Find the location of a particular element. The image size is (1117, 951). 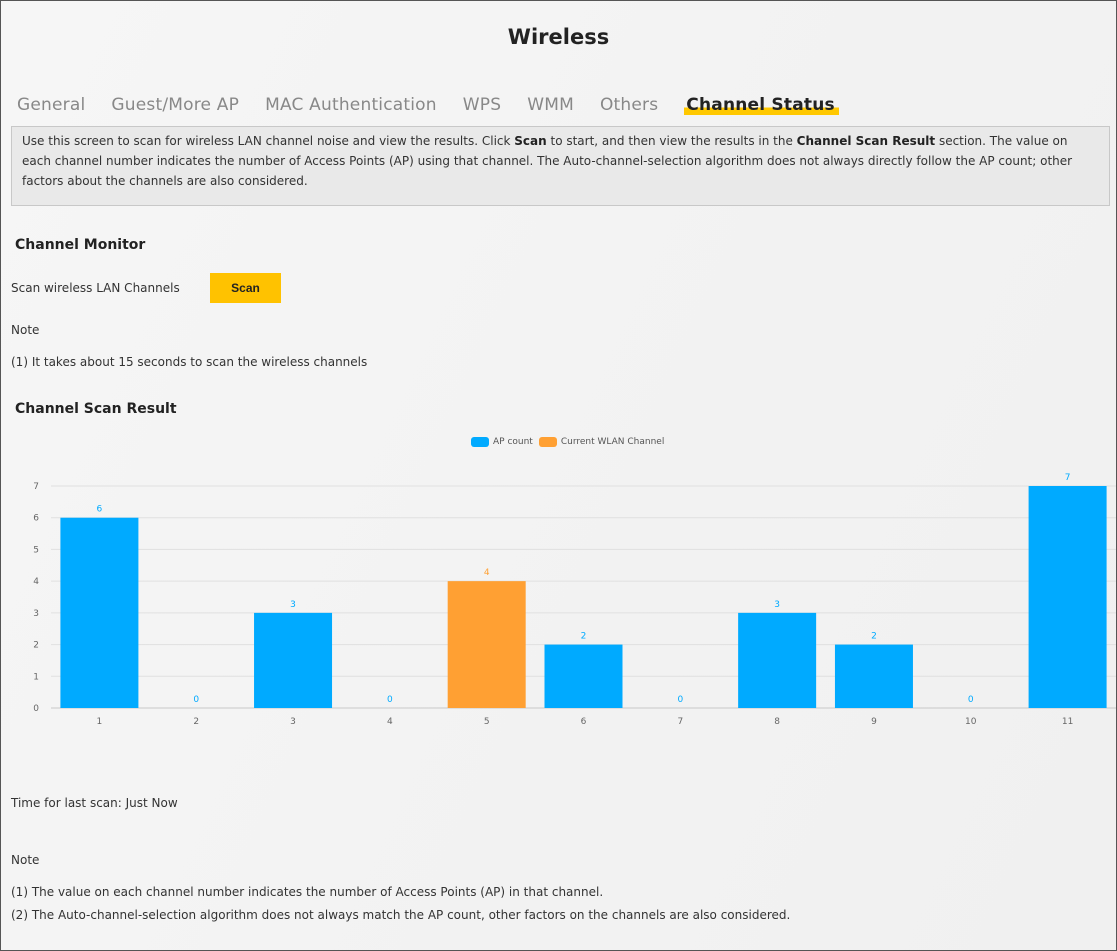

legend-ap-count-label: AP count is located at coordinates (513, 442).